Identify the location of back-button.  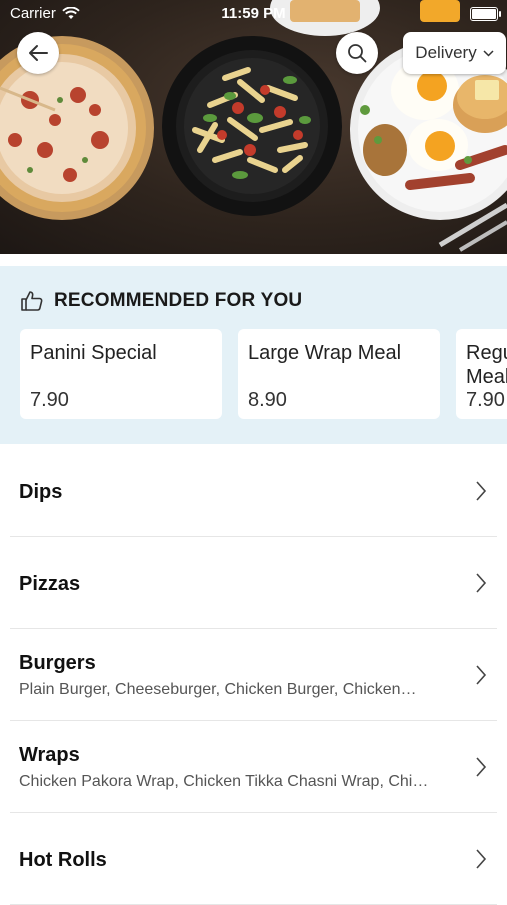
(38, 53).